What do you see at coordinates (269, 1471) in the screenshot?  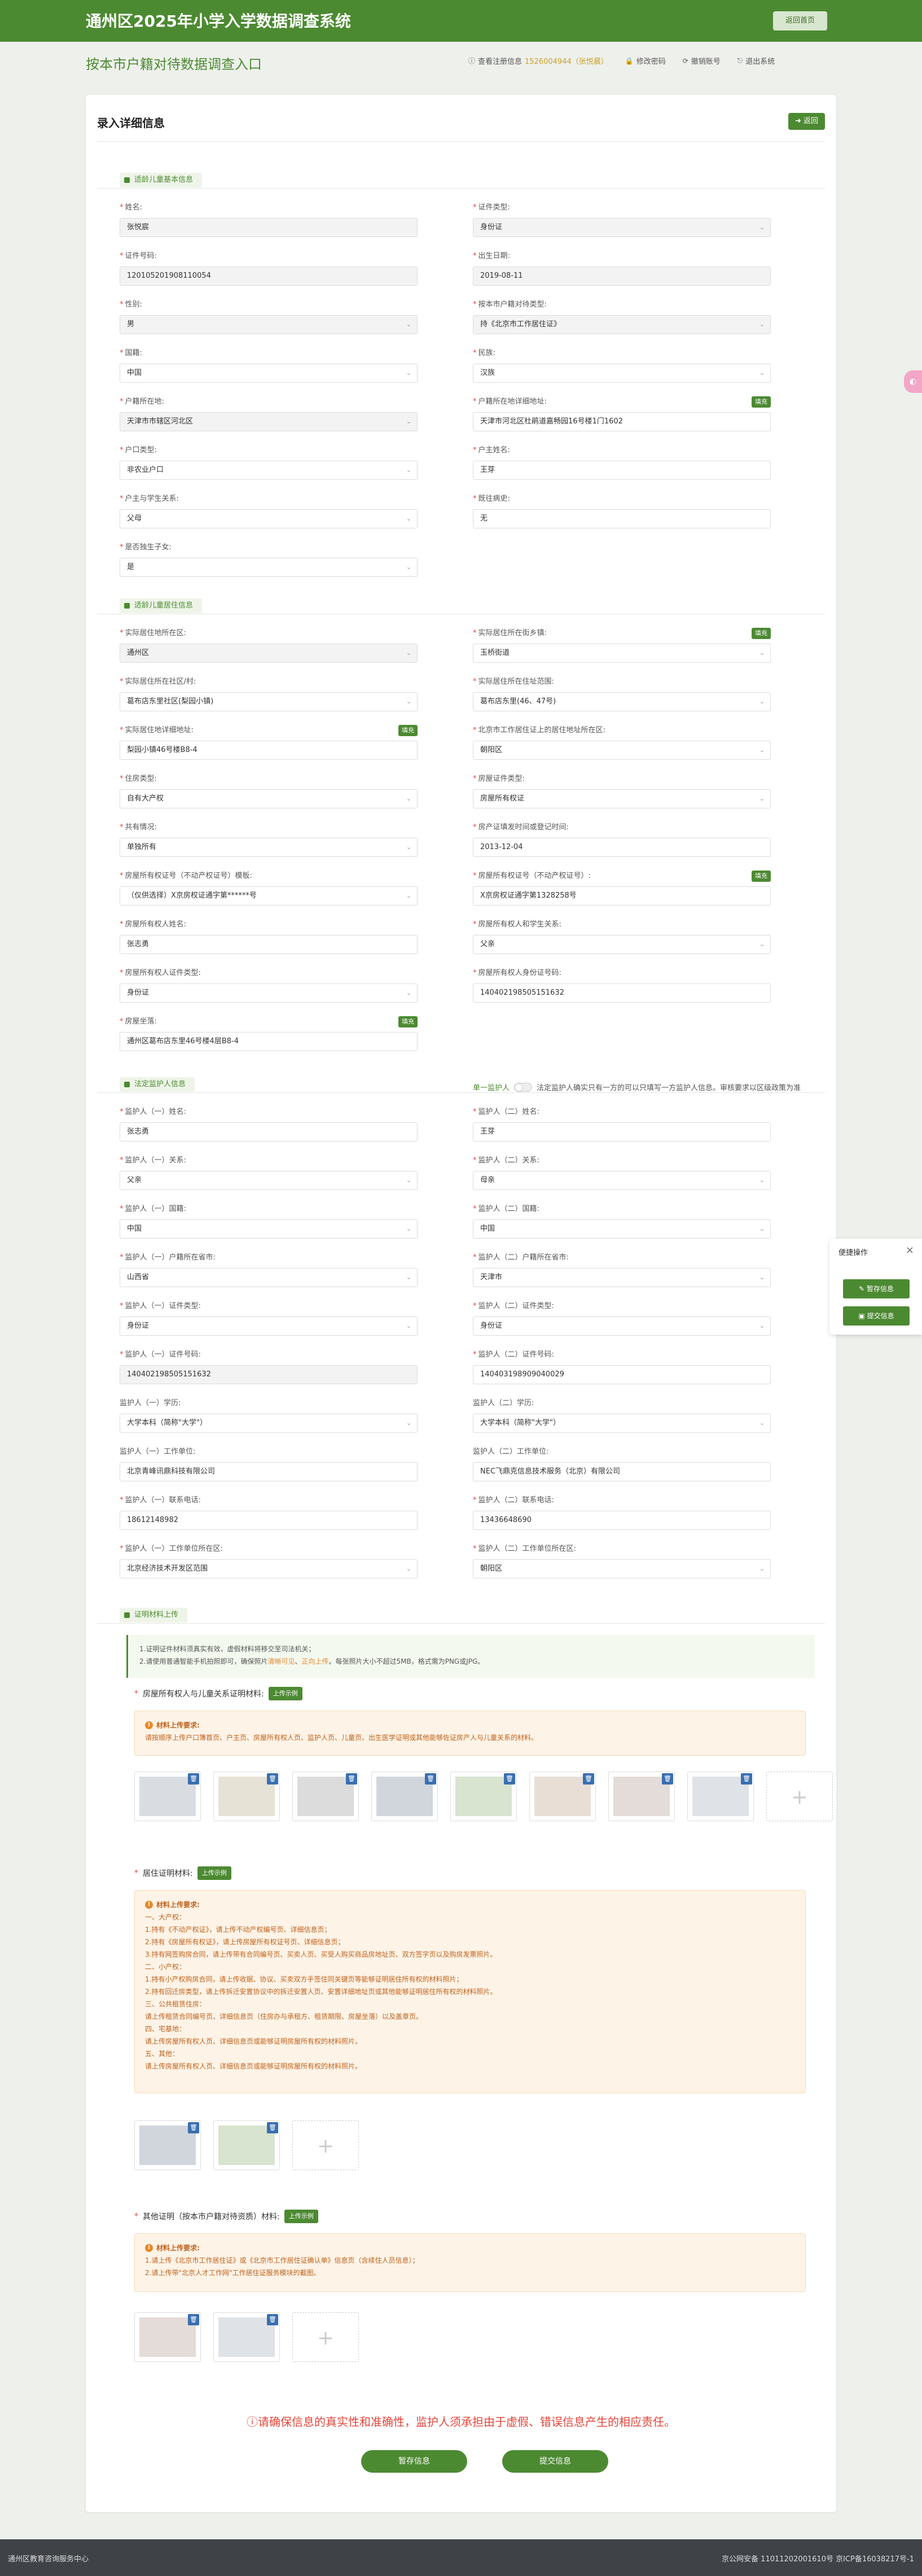 I see `input-field: 北京青峰讯鼎科技有限公司` at bounding box center [269, 1471].